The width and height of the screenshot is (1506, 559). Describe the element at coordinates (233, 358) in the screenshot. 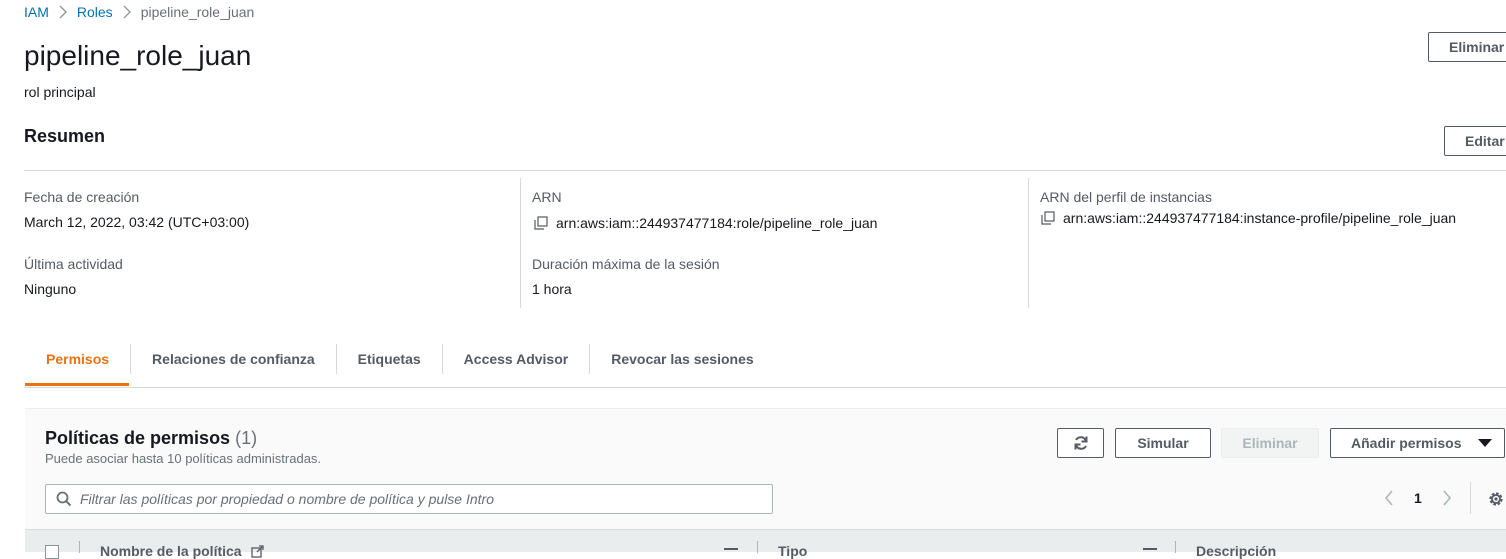

I see `tab-relaciones-de-confianza: Relaciones de confianza` at that location.